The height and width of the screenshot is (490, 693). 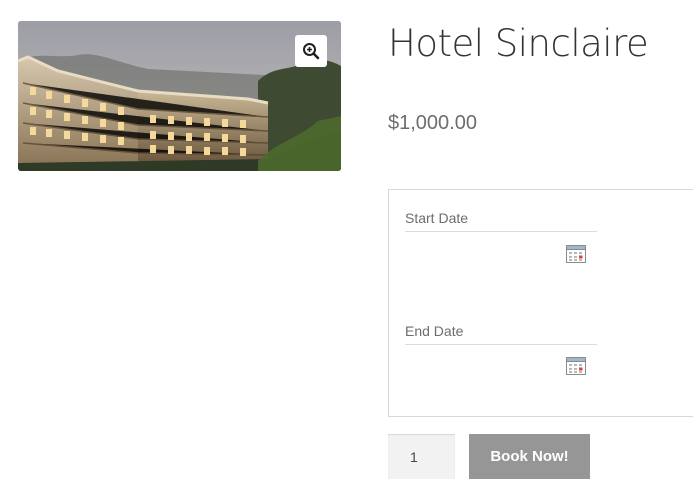 What do you see at coordinates (501, 349) in the screenshot?
I see `end-date-field: End Date` at bounding box center [501, 349].